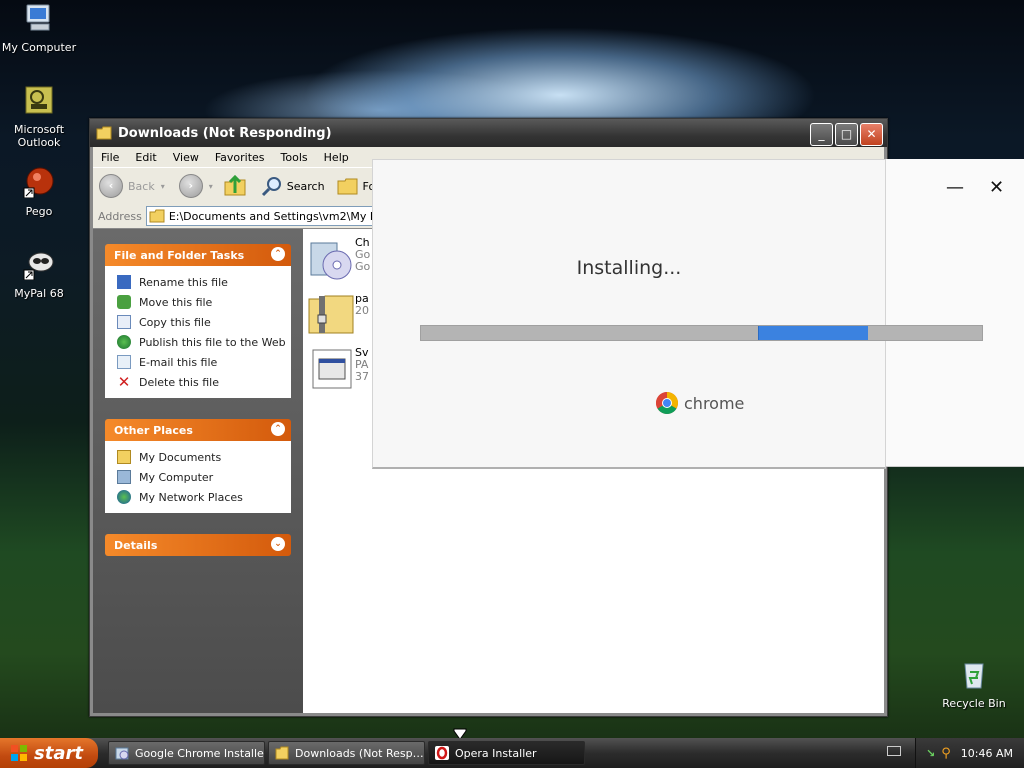  What do you see at coordinates (714, 403) in the screenshot?
I see `brand-label: chrome` at bounding box center [714, 403].